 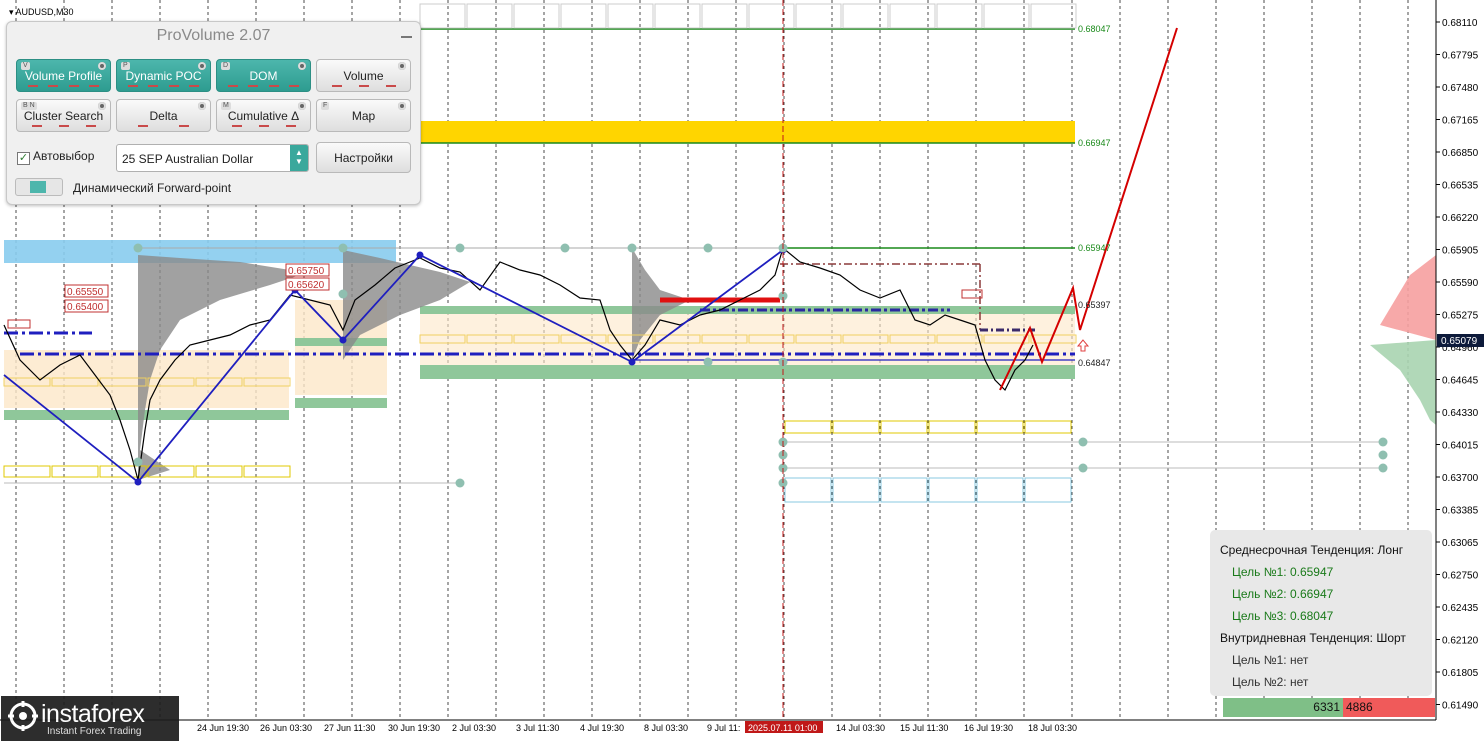 I want to click on instrument-select: 25 SEP Australian Dollar ▲ ▼, so click(x=212, y=158).